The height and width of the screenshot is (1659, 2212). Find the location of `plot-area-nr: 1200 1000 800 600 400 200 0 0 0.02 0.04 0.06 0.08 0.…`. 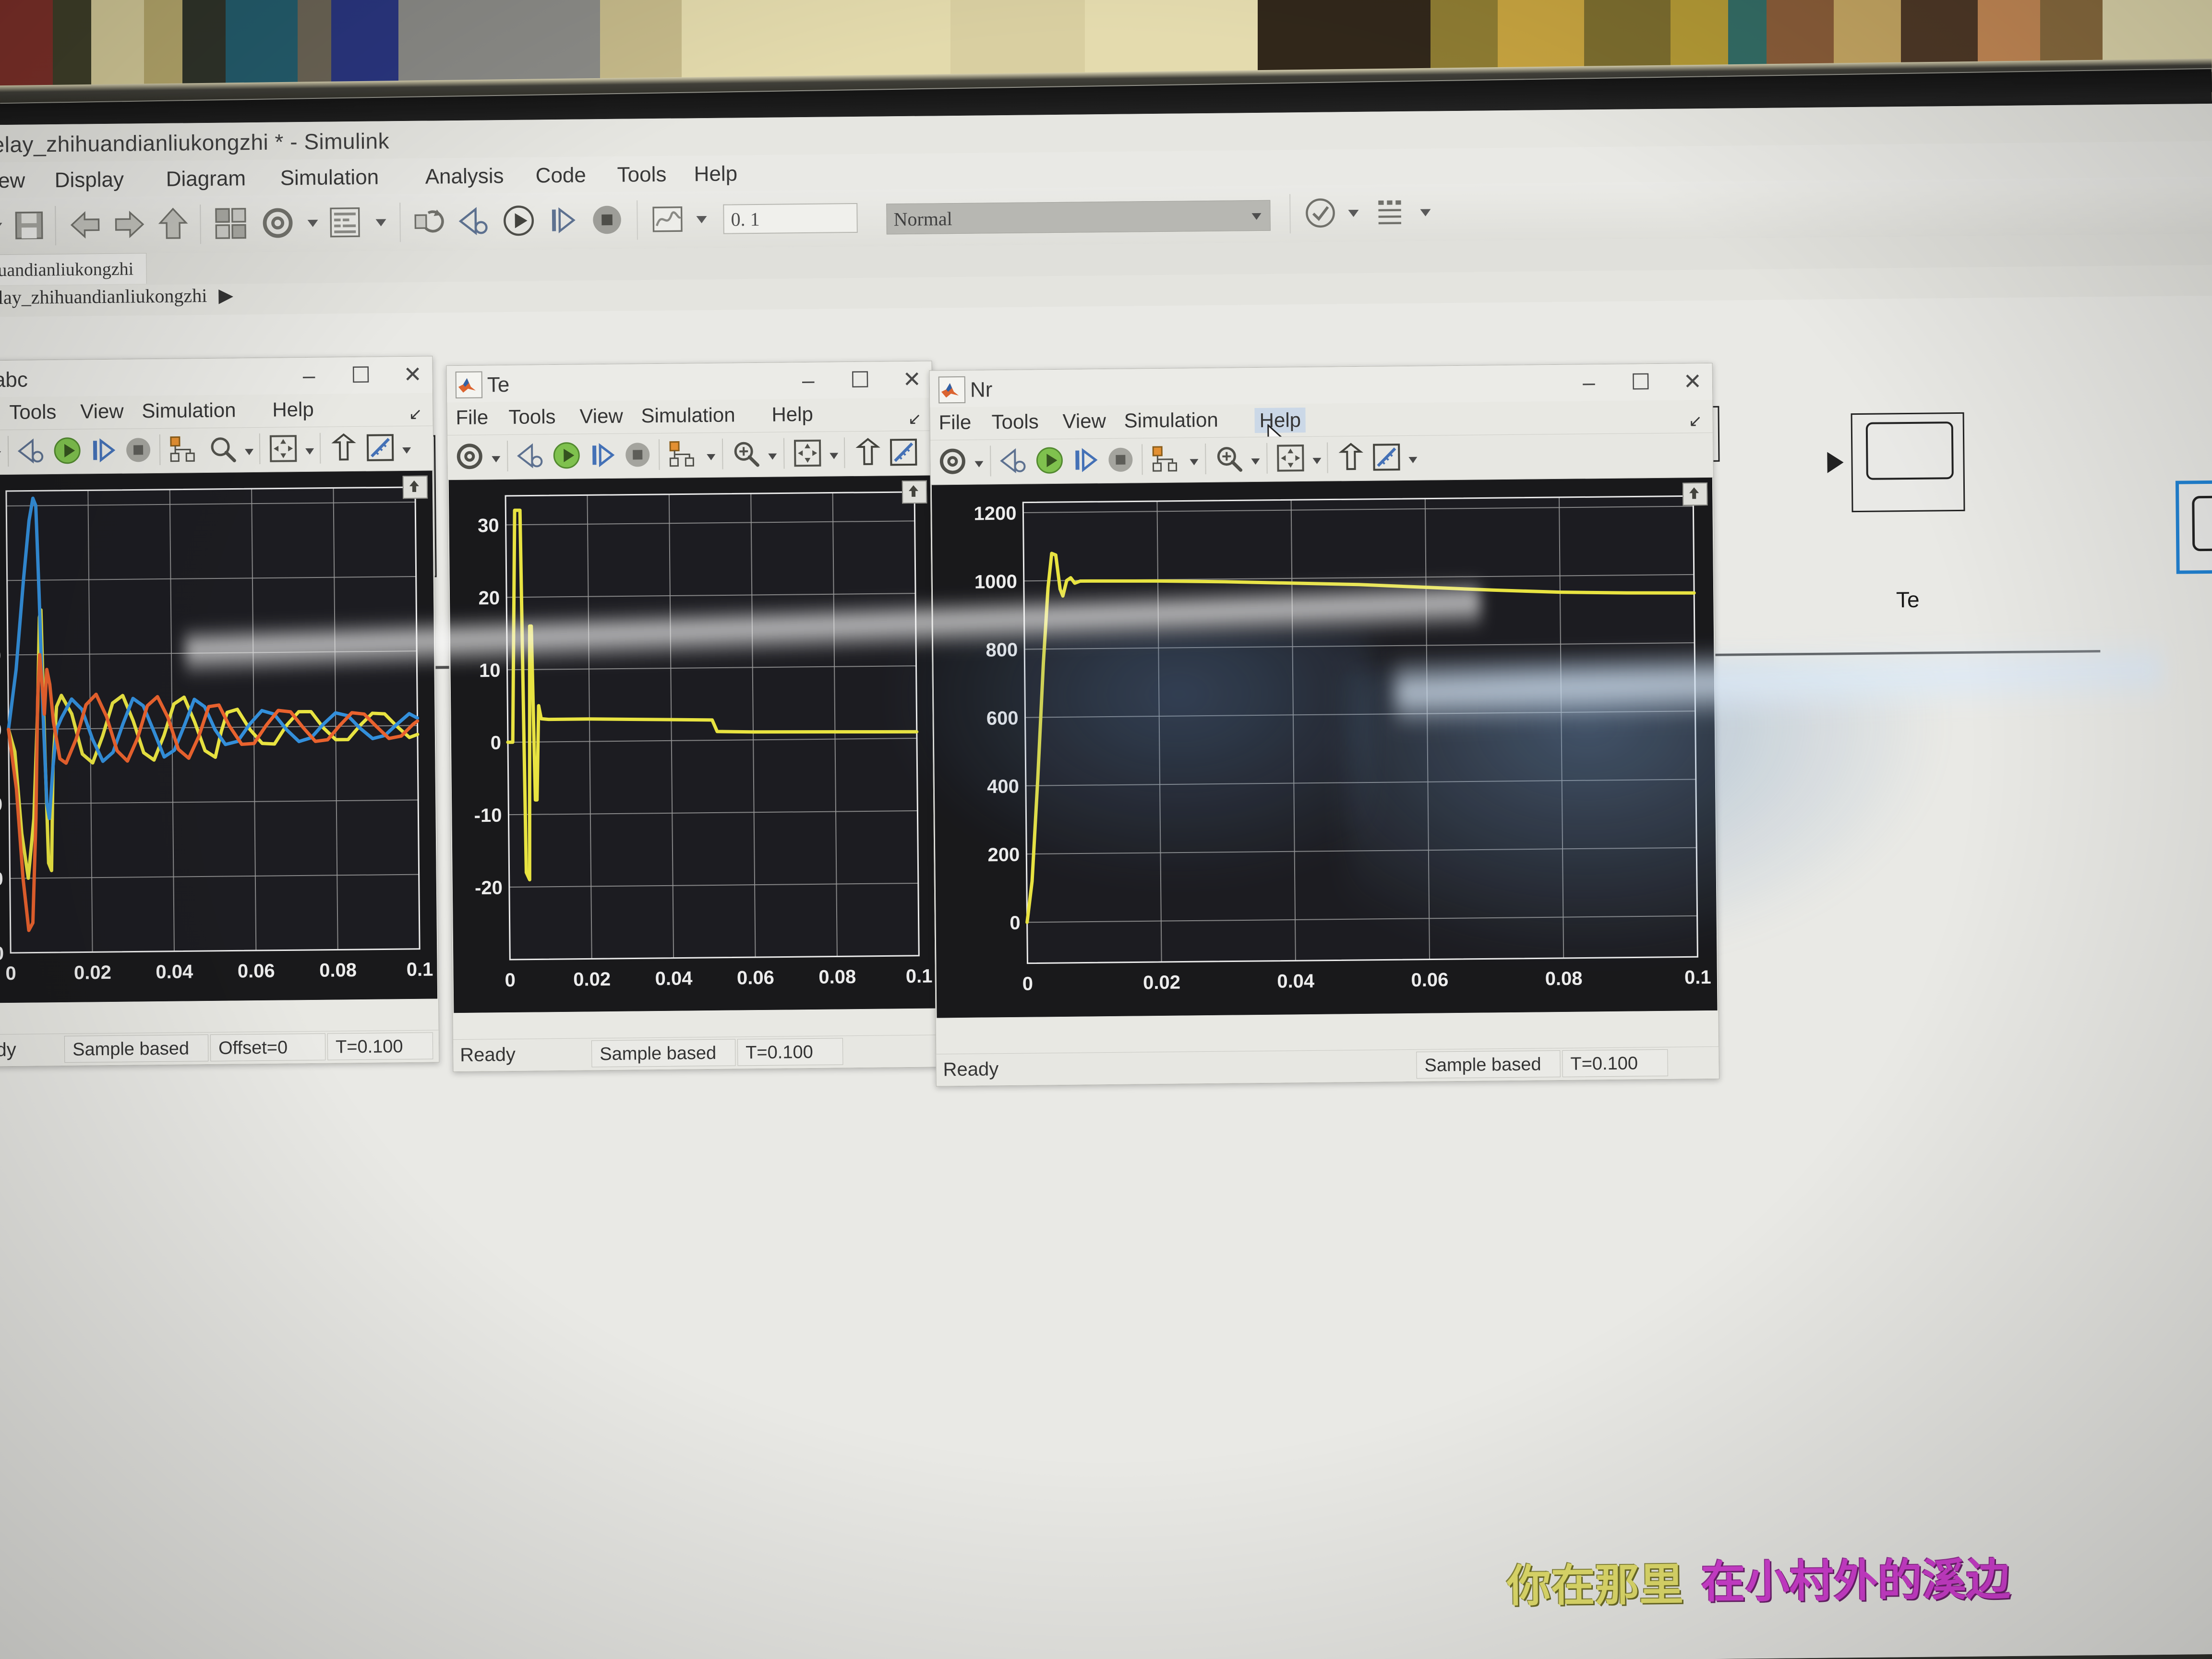

plot-area-nr: 1200 1000 800 600 400 200 0 0 0.02 0.04 0.06 0.08 0.… is located at coordinates (1324, 747).